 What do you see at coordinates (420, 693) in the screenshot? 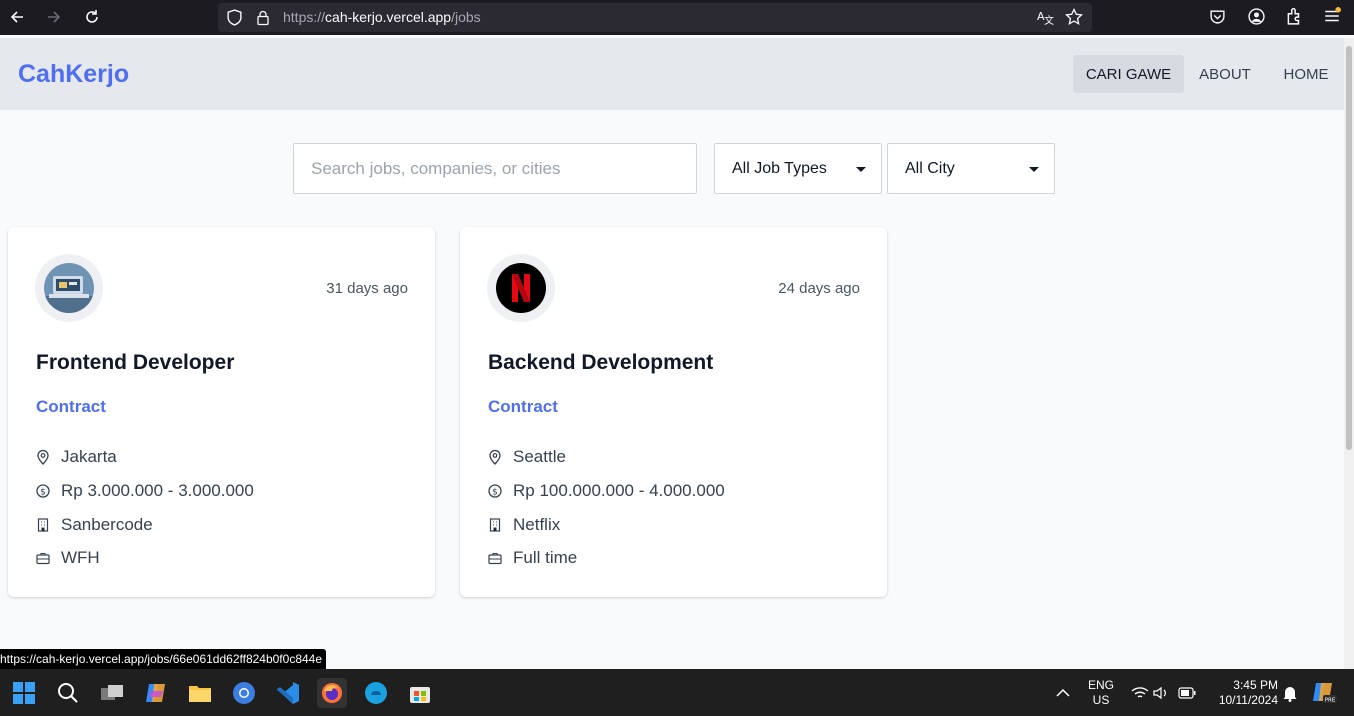
I see `store-icon` at bounding box center [420, 693].